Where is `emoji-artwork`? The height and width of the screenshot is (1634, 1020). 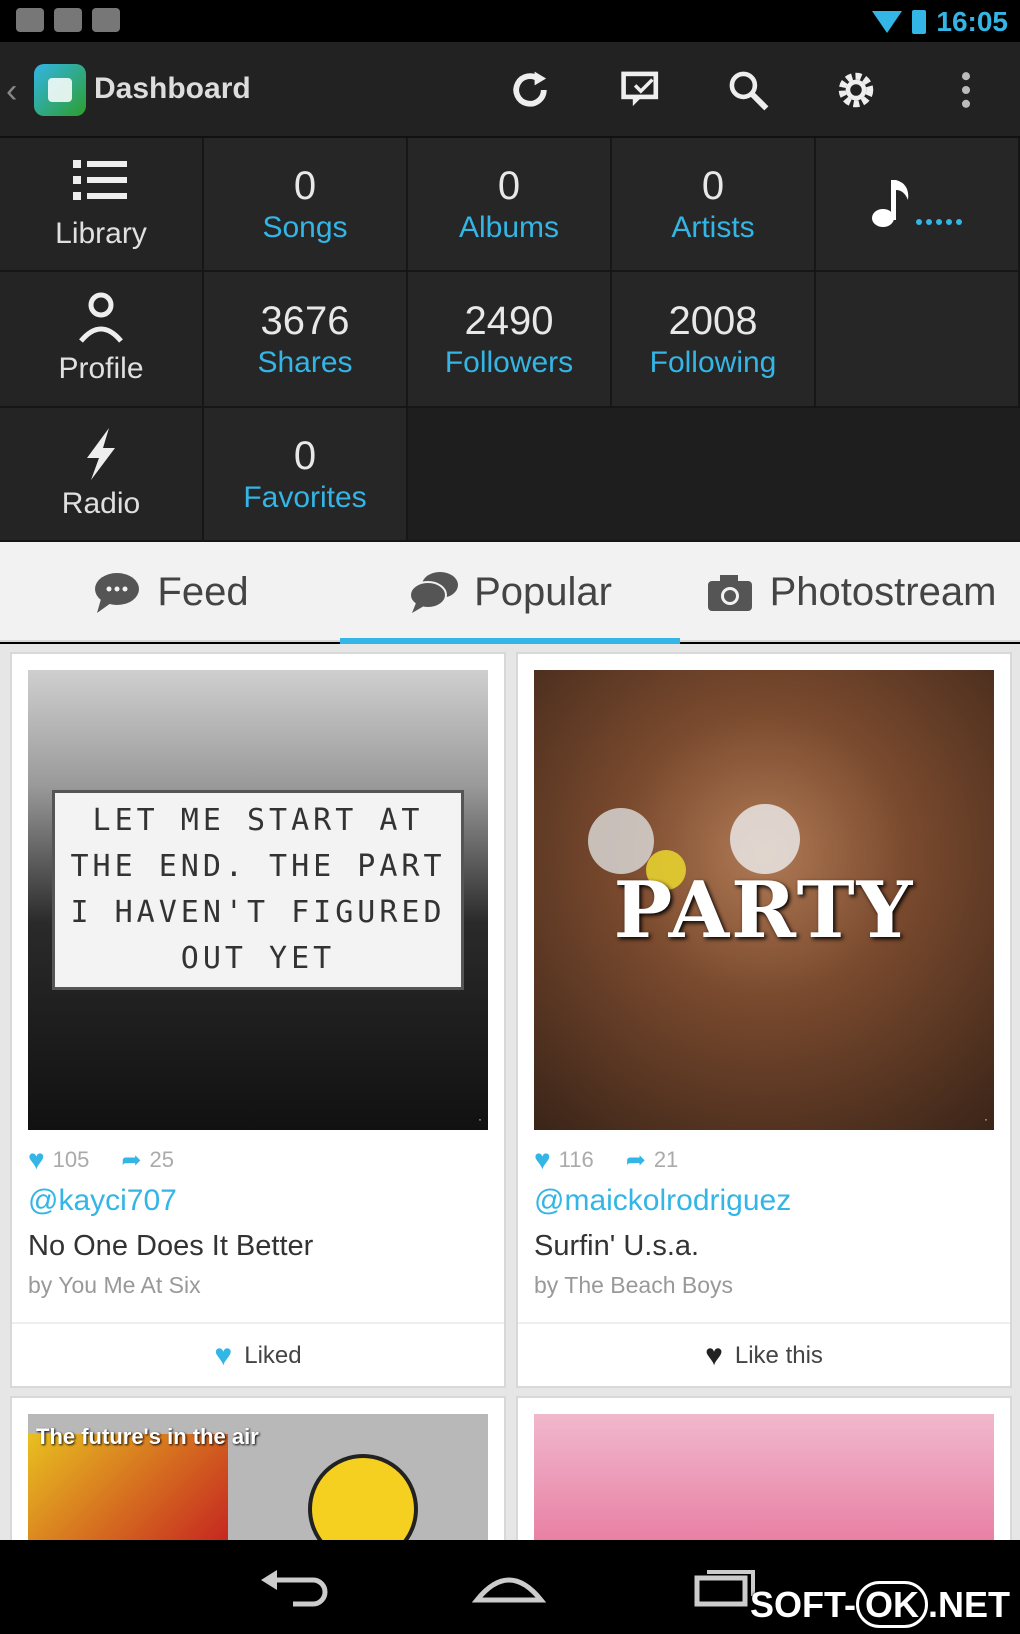
emoji-artwork is located at coordinates (363, 1497).